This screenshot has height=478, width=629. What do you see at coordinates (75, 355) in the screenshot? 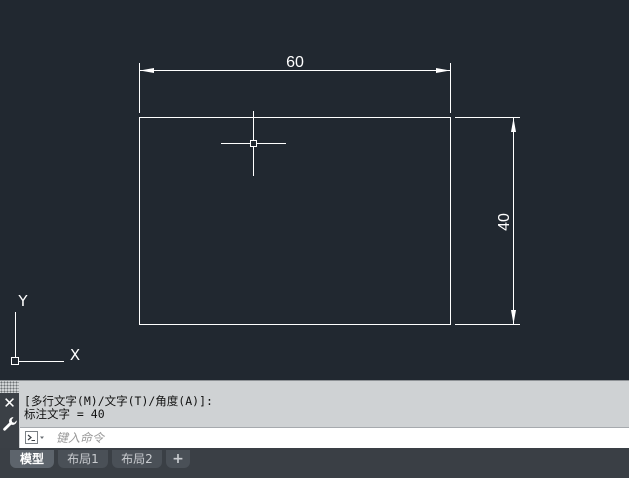
I see `ucs-x-label: X` at bounding box center [75, 355].